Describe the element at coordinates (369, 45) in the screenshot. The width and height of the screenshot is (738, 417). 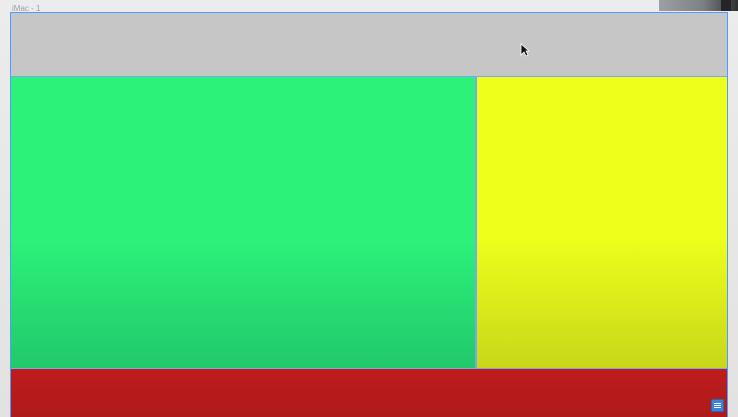
I see `header-block` at that location.